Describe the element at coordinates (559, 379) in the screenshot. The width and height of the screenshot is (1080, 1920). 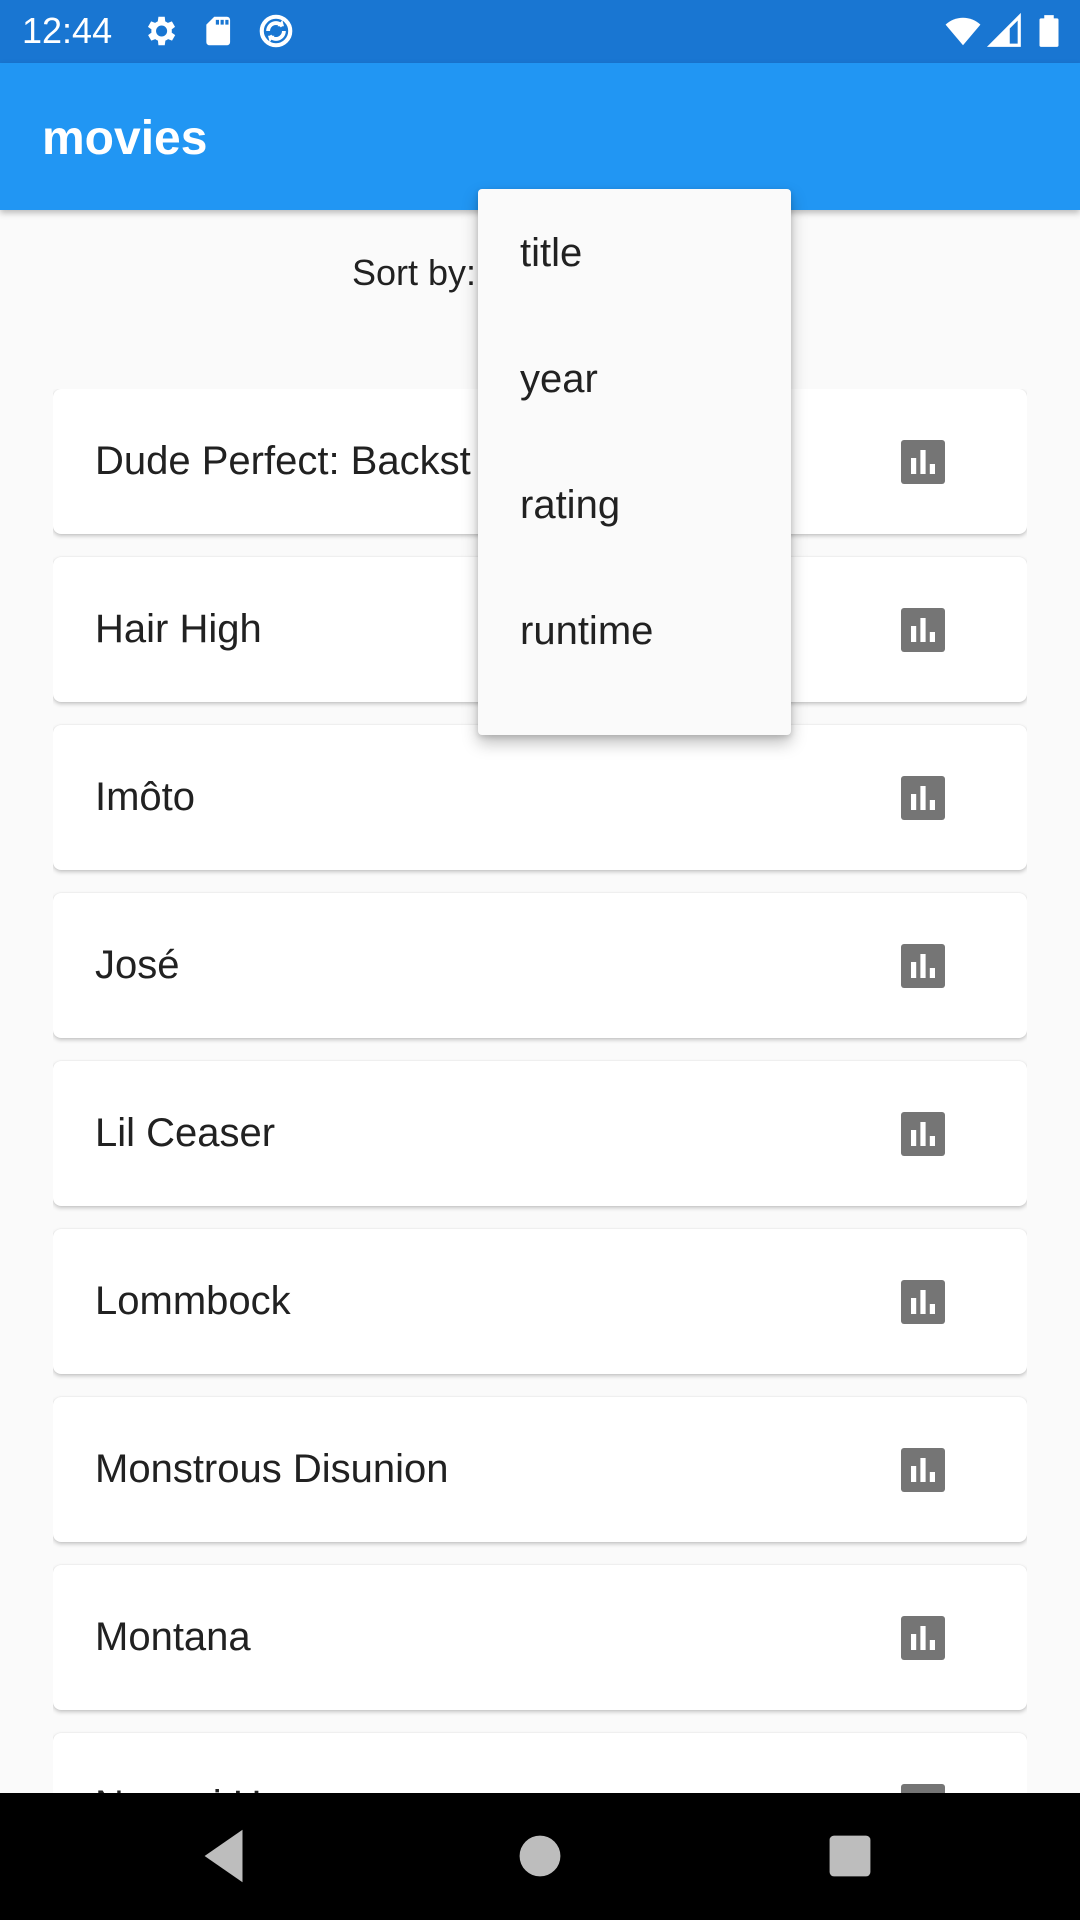
I see `sort-option-label: year` at that location.